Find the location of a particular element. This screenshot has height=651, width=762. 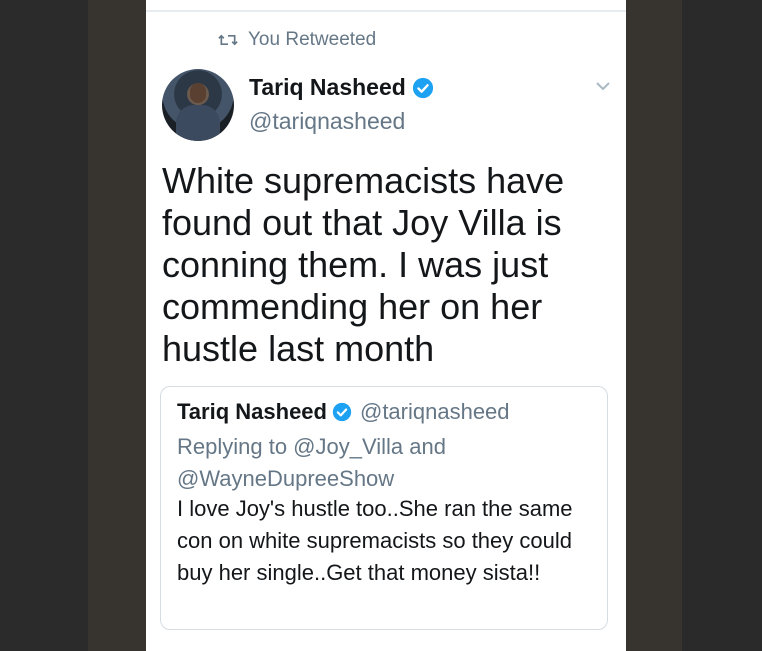

quoted-author-row: Tariq Nasheed @tariqnasheed is located at coordinates (343, 412).